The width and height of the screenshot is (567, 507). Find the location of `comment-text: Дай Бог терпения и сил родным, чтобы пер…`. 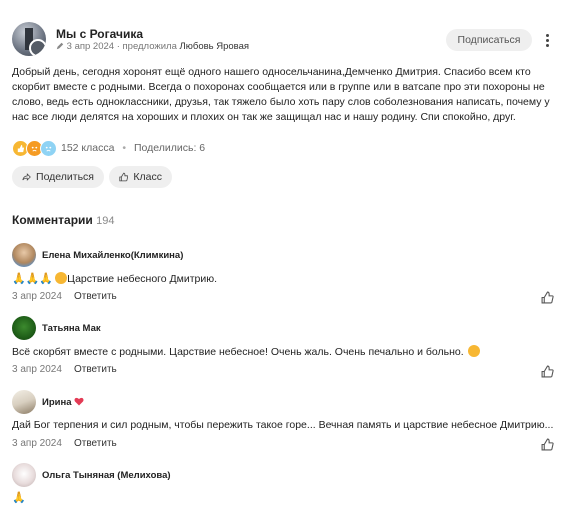

comment-text: Дай Бог терпения и сил родным, чтобы пер… is located at coordinates (283, 425).